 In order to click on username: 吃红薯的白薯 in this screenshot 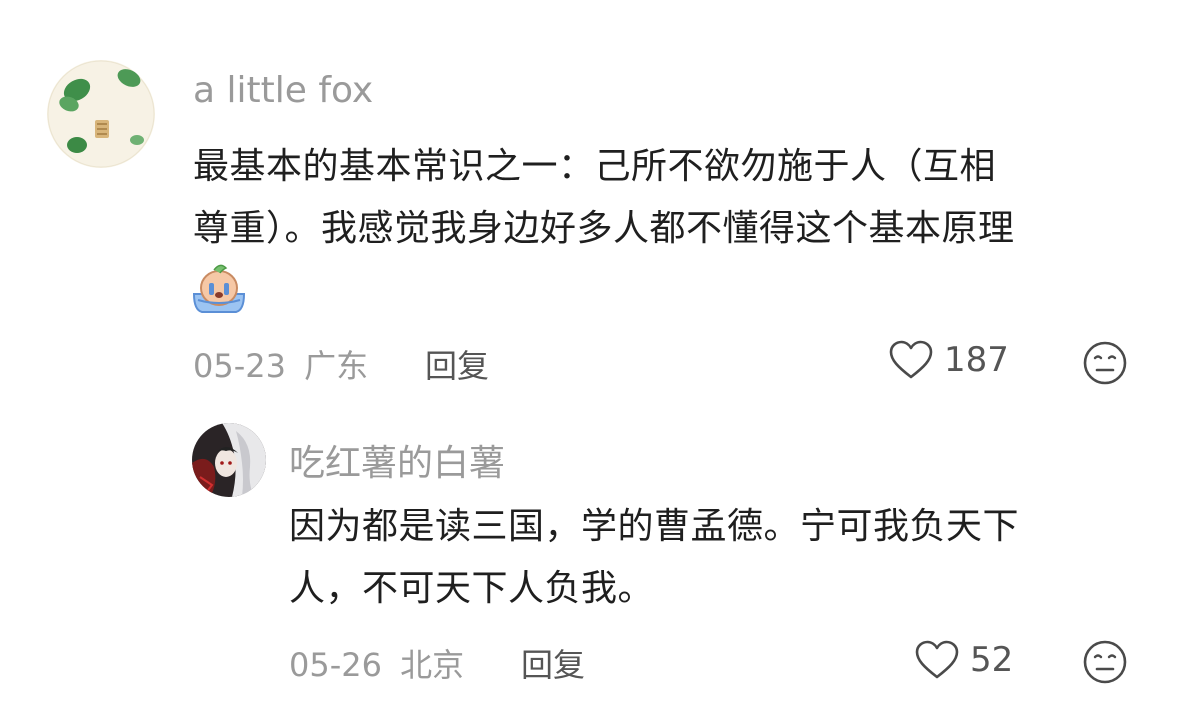, I will do `click(397, 460)`.